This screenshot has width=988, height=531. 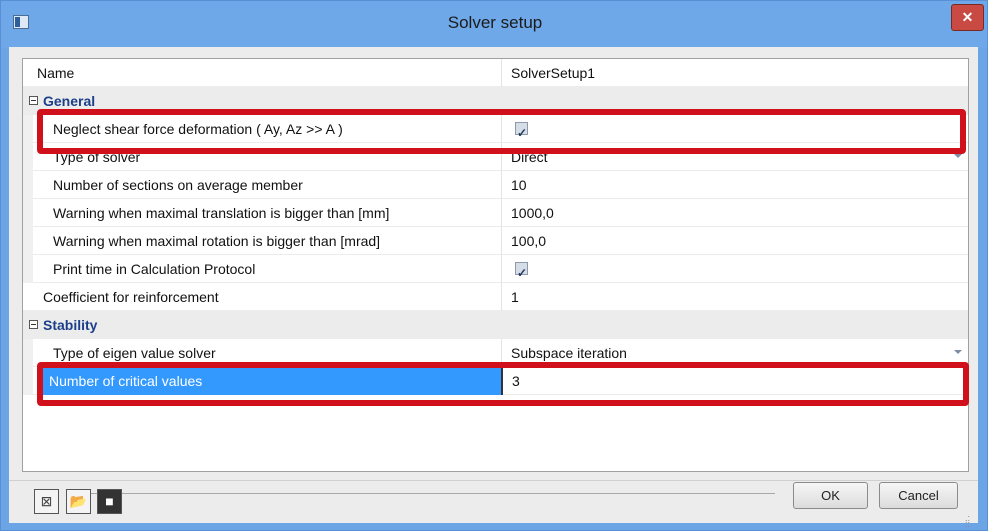 What do you see at coordinates (918, 495) in the screenshot?
I see `cancel-button: Cancel` at bounding box center [918, 495].